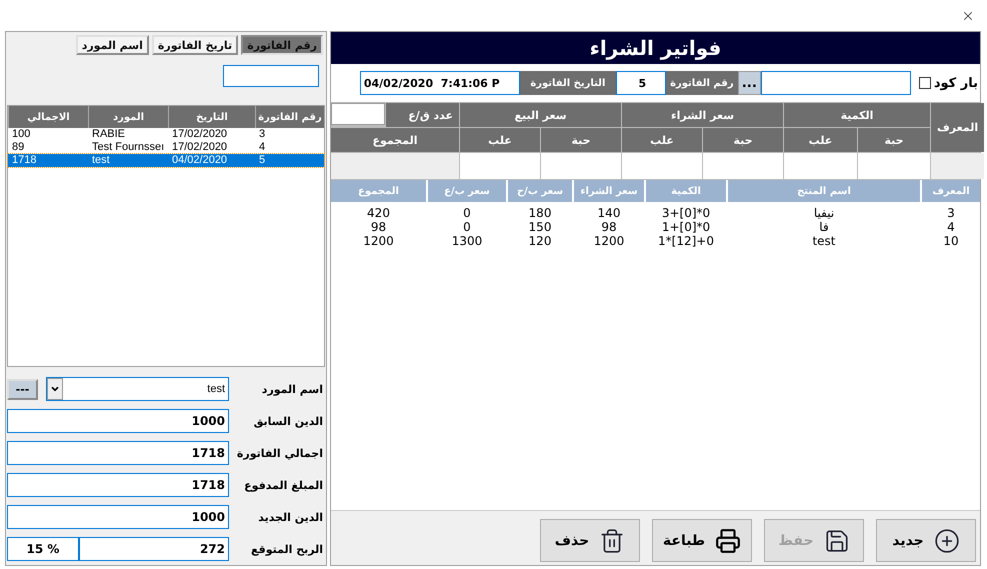  What do you see at coordinates (957, 127) in the screenshot?
I see `column-header: المعرف` at bounding box center [957, 127].